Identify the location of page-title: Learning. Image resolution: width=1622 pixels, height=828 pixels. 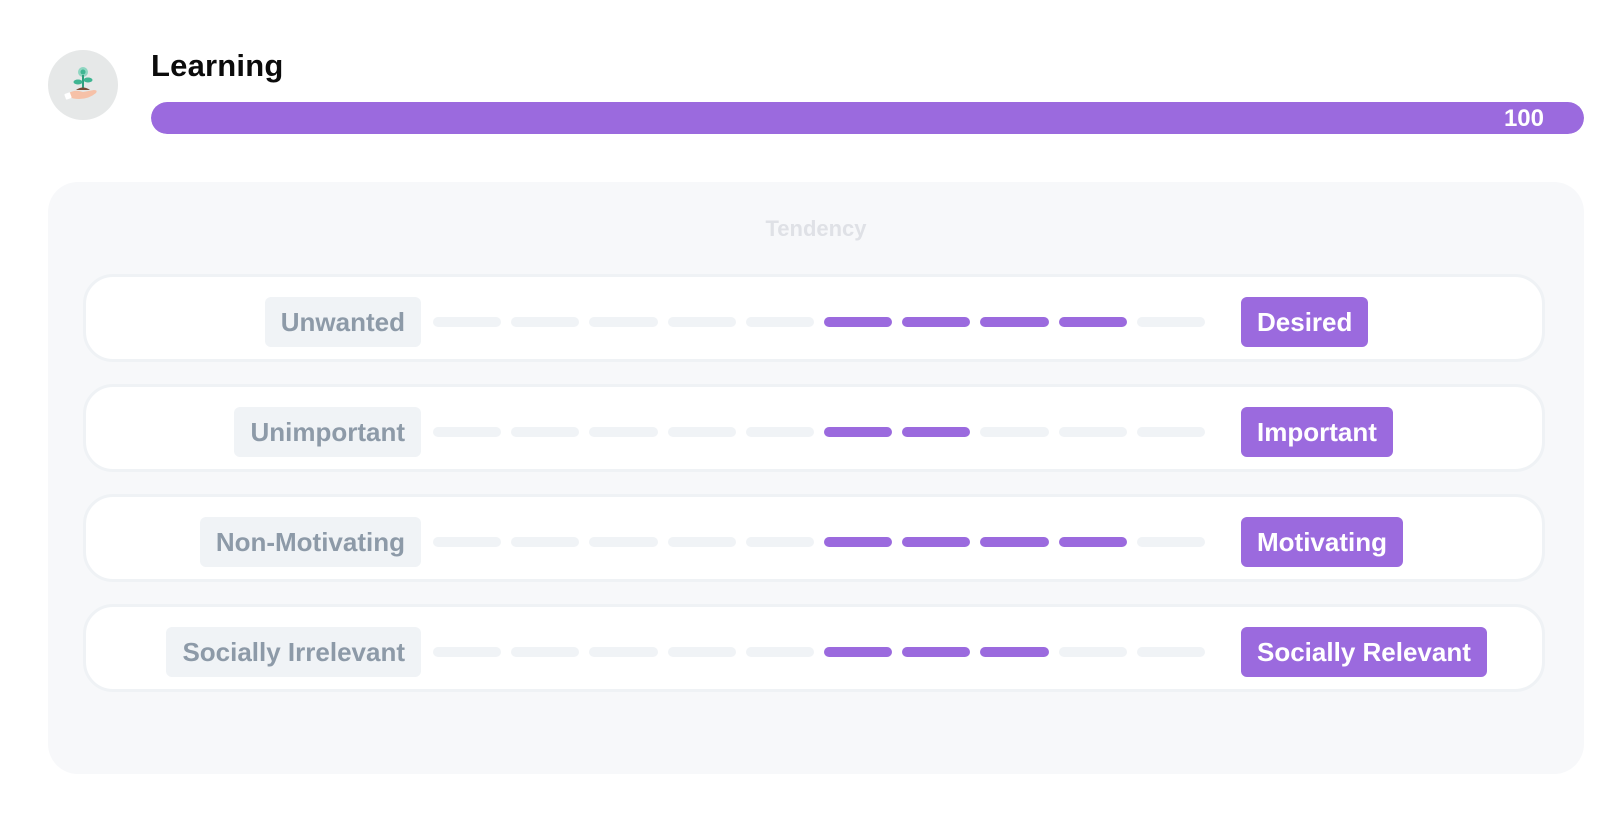
(217, 65).